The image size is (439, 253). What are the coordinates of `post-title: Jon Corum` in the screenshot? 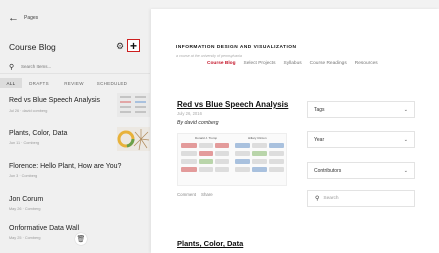 It's located at (26, 199).